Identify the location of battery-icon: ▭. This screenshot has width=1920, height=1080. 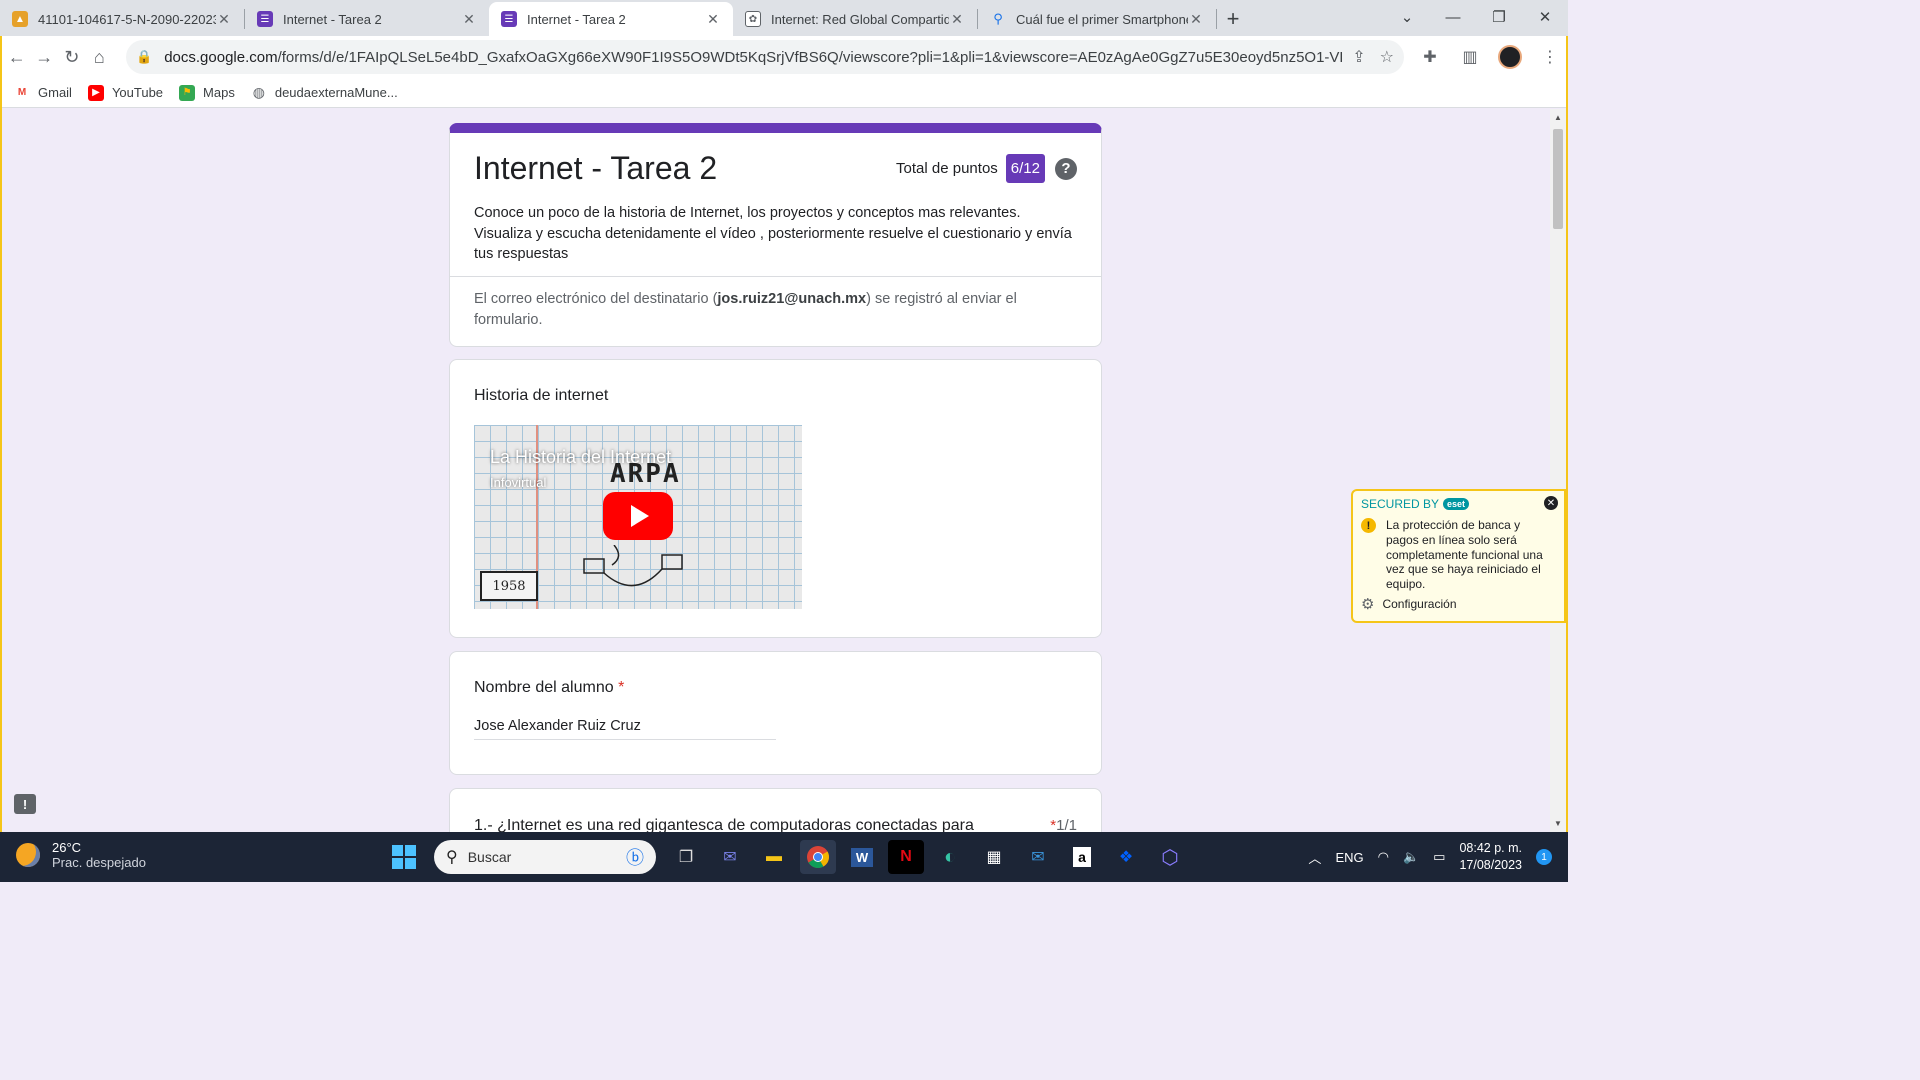
(1439, 857).